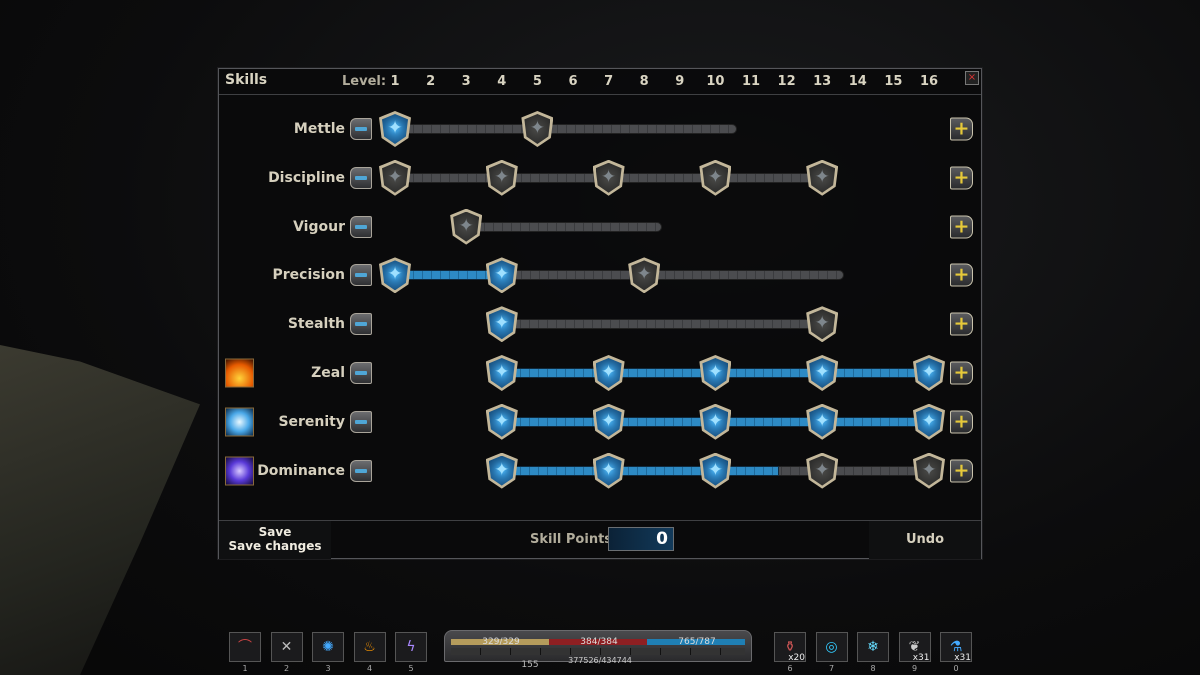  Describe the element at coordinates (530, 665) in the screenshot. I see `character-level: 155` at that location.